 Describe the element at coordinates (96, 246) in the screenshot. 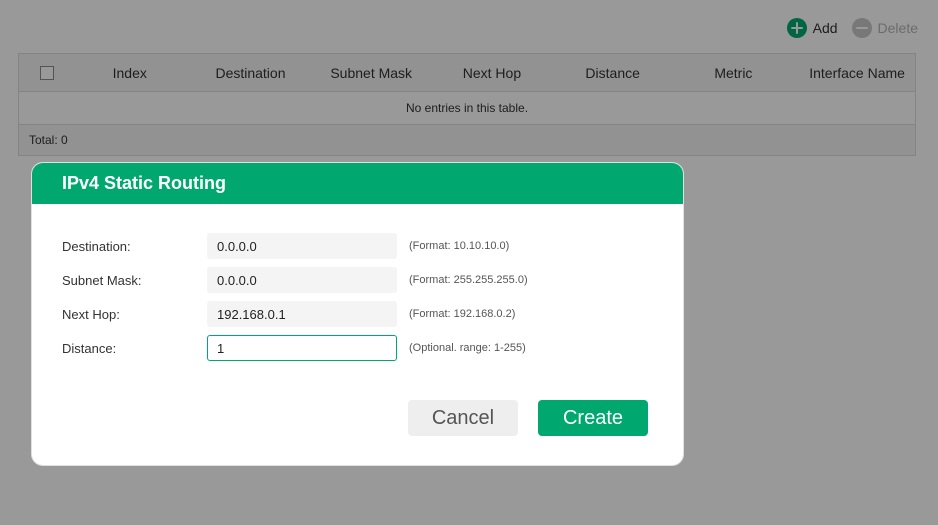

I see `destination-label: Destination:` at that location.